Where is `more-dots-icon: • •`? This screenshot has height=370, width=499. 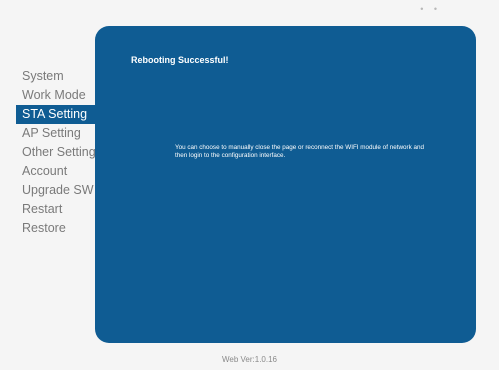
more-dots-icon: • • is located at coordinates (430, 9).